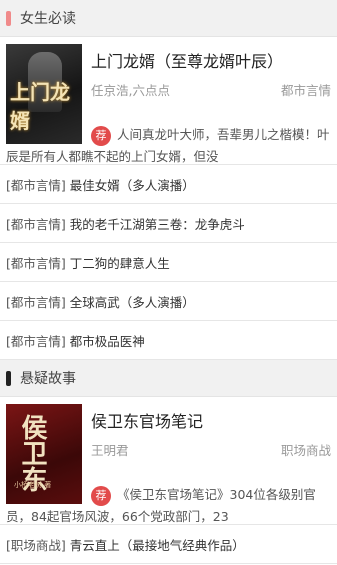 The height and width of the screenshot is (565, 337). What do you see at coordinates (161, 505) in the screenshot?
I see `description-text: 《侯卫东官场笔记》304位各级别官员，84起官场风波，66个党政部门，23` at bounding box center [161, 505].